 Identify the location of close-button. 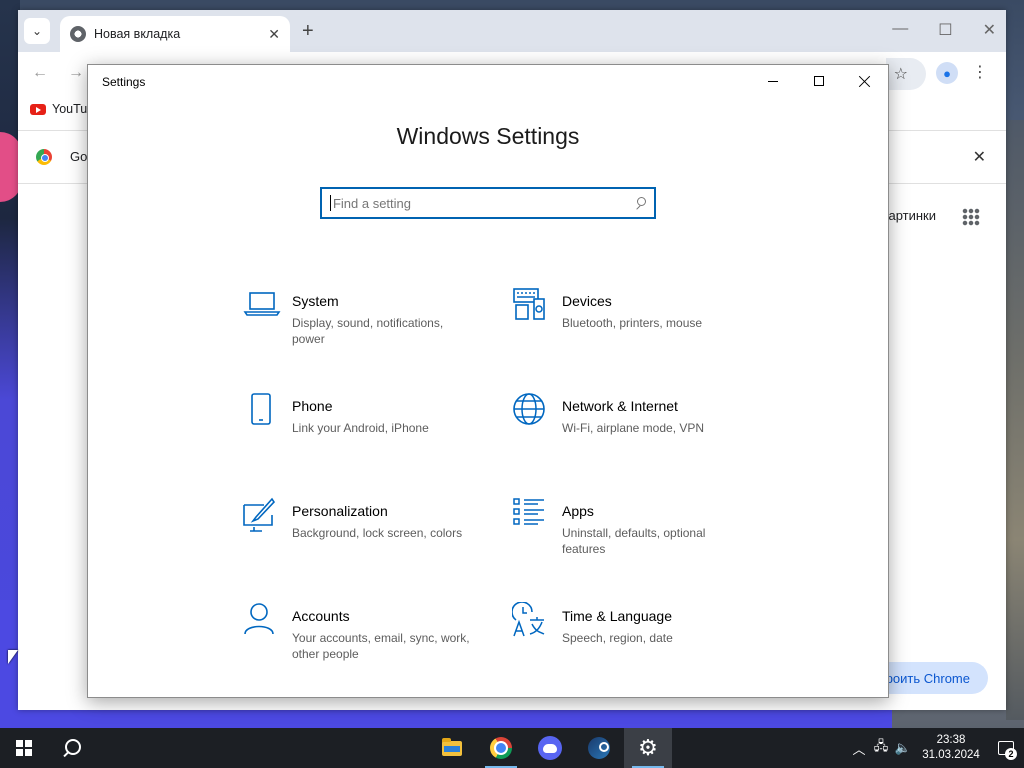
(865, 81).